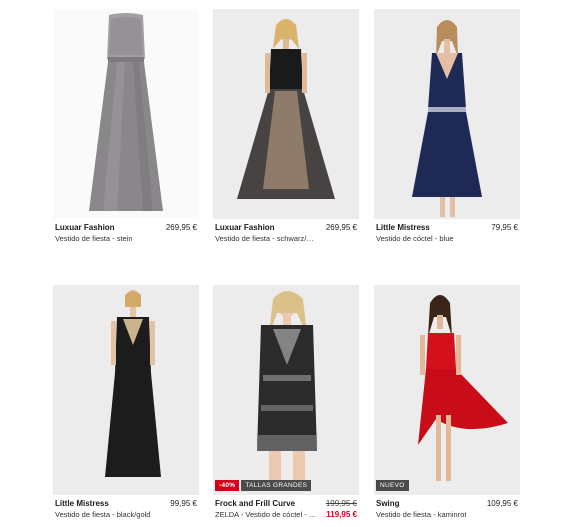  I want to click on plus-size-badge: TALLAS GRANDES, so click(276, 485).